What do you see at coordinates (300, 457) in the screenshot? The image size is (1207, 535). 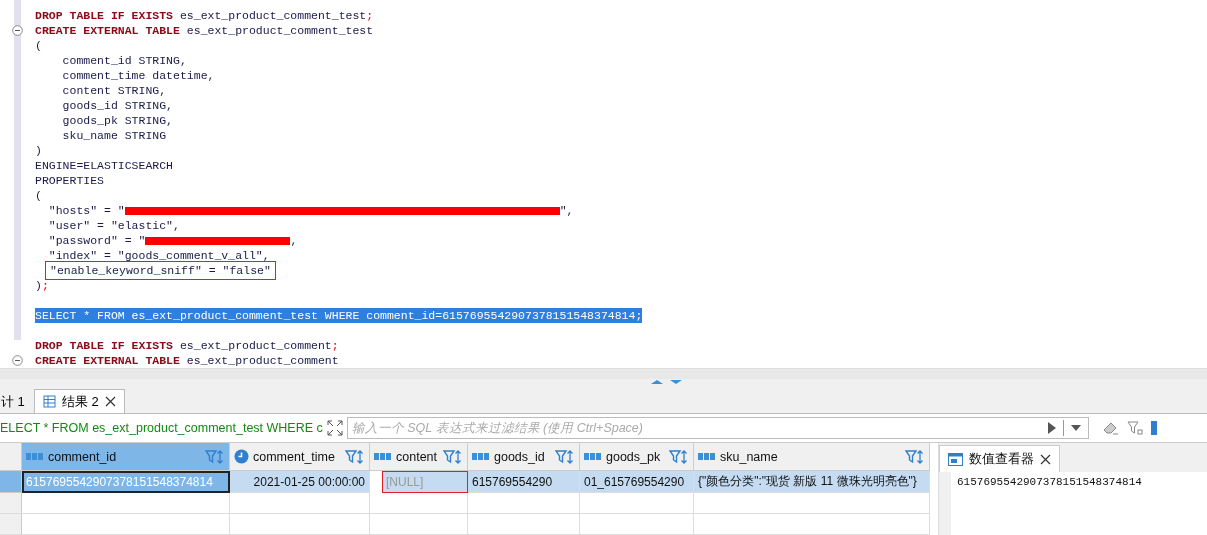 I see `column-header: comment_time` at bounding box center [300, 457].